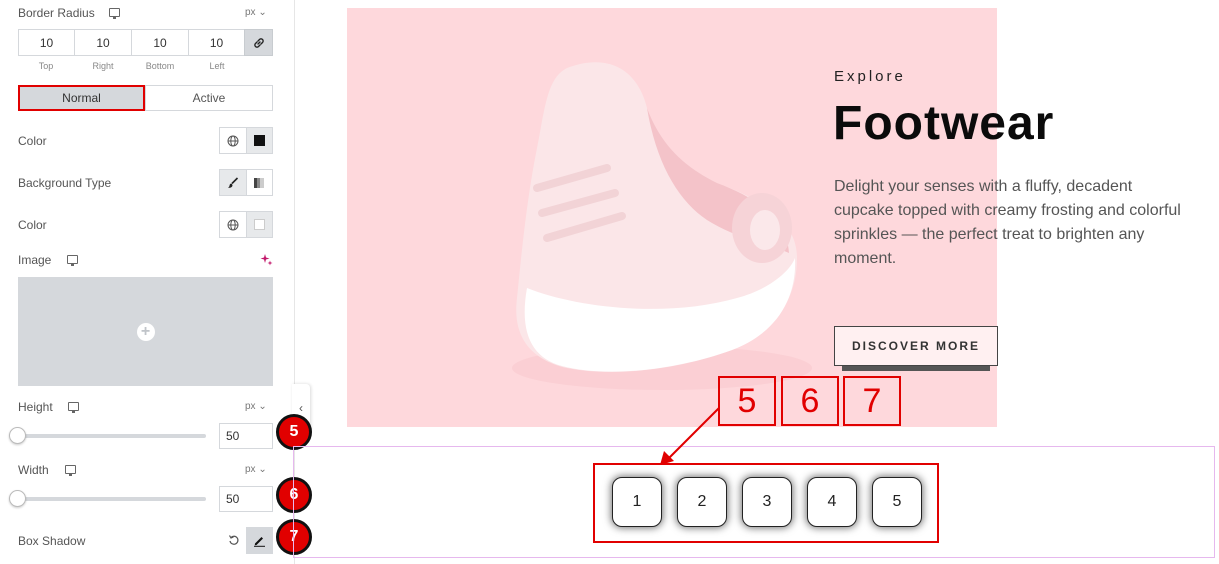  Describe the element at coordinates (81, 98) in the screenshot. I see `tab-normal: Normal` at that location.